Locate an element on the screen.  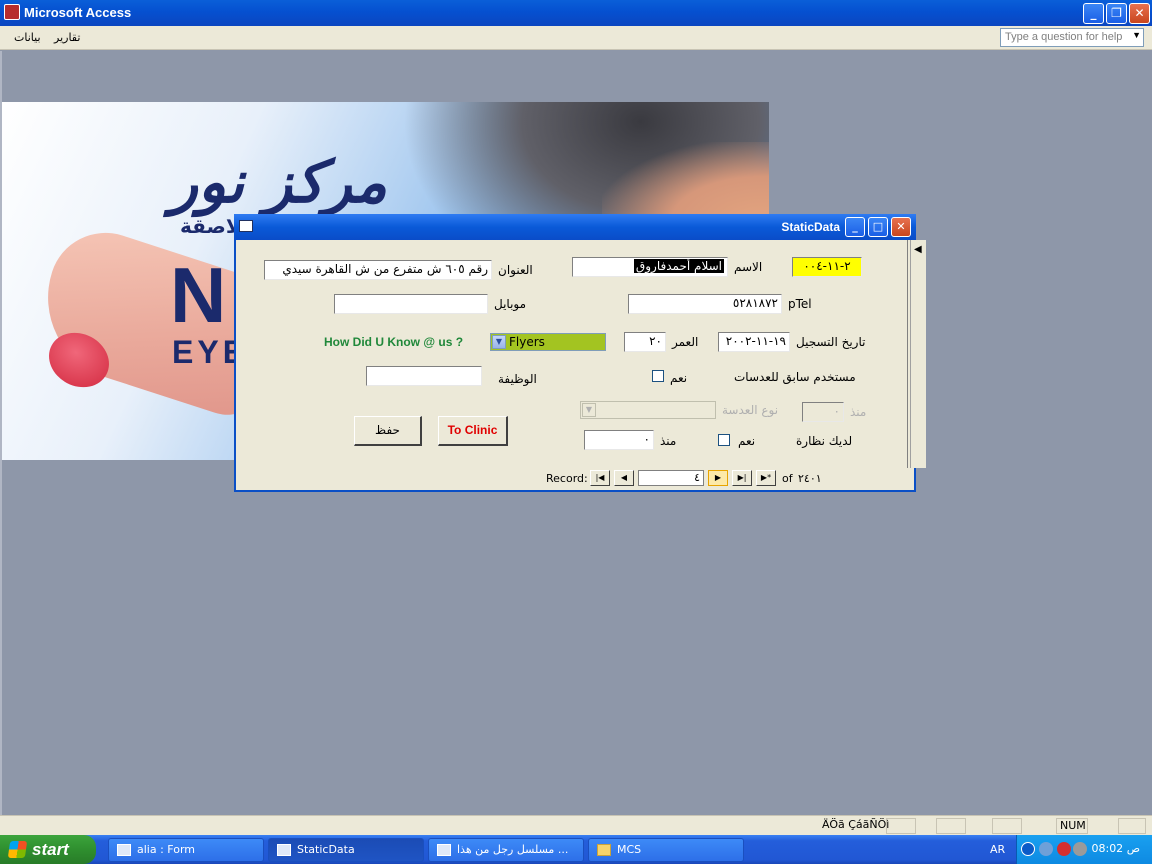
logo-letters: N is located at coordinates (198, 295).